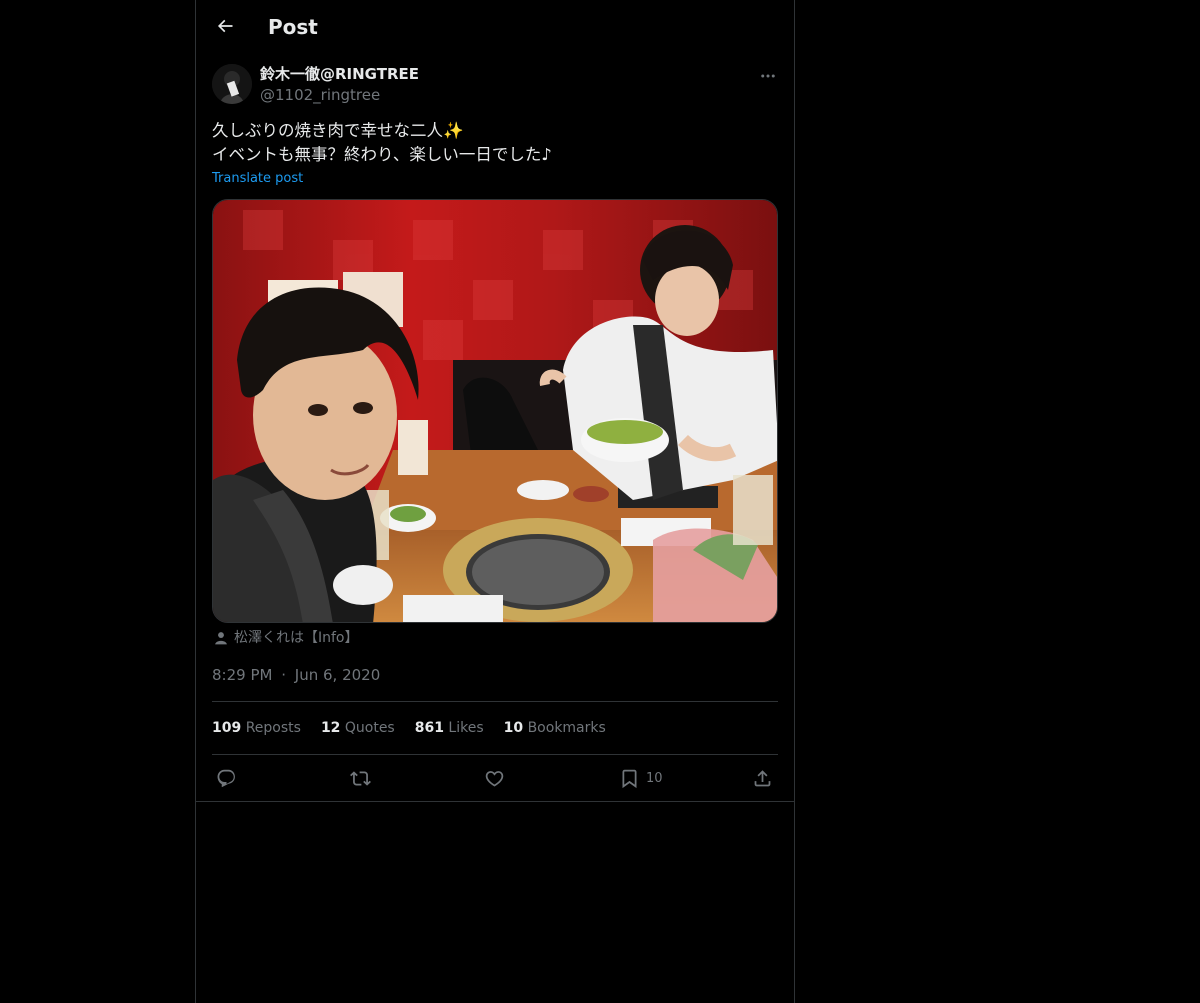 This screenshot has height=1003, width=1200. I want to click on stat-reposts: 109 Reposts, so click(256, 728).